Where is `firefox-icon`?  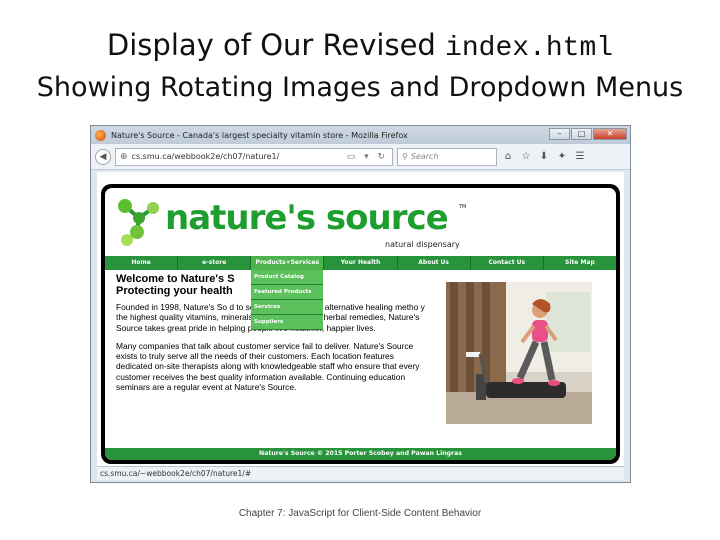 firefox-icon is located at coordinates (100, 135).